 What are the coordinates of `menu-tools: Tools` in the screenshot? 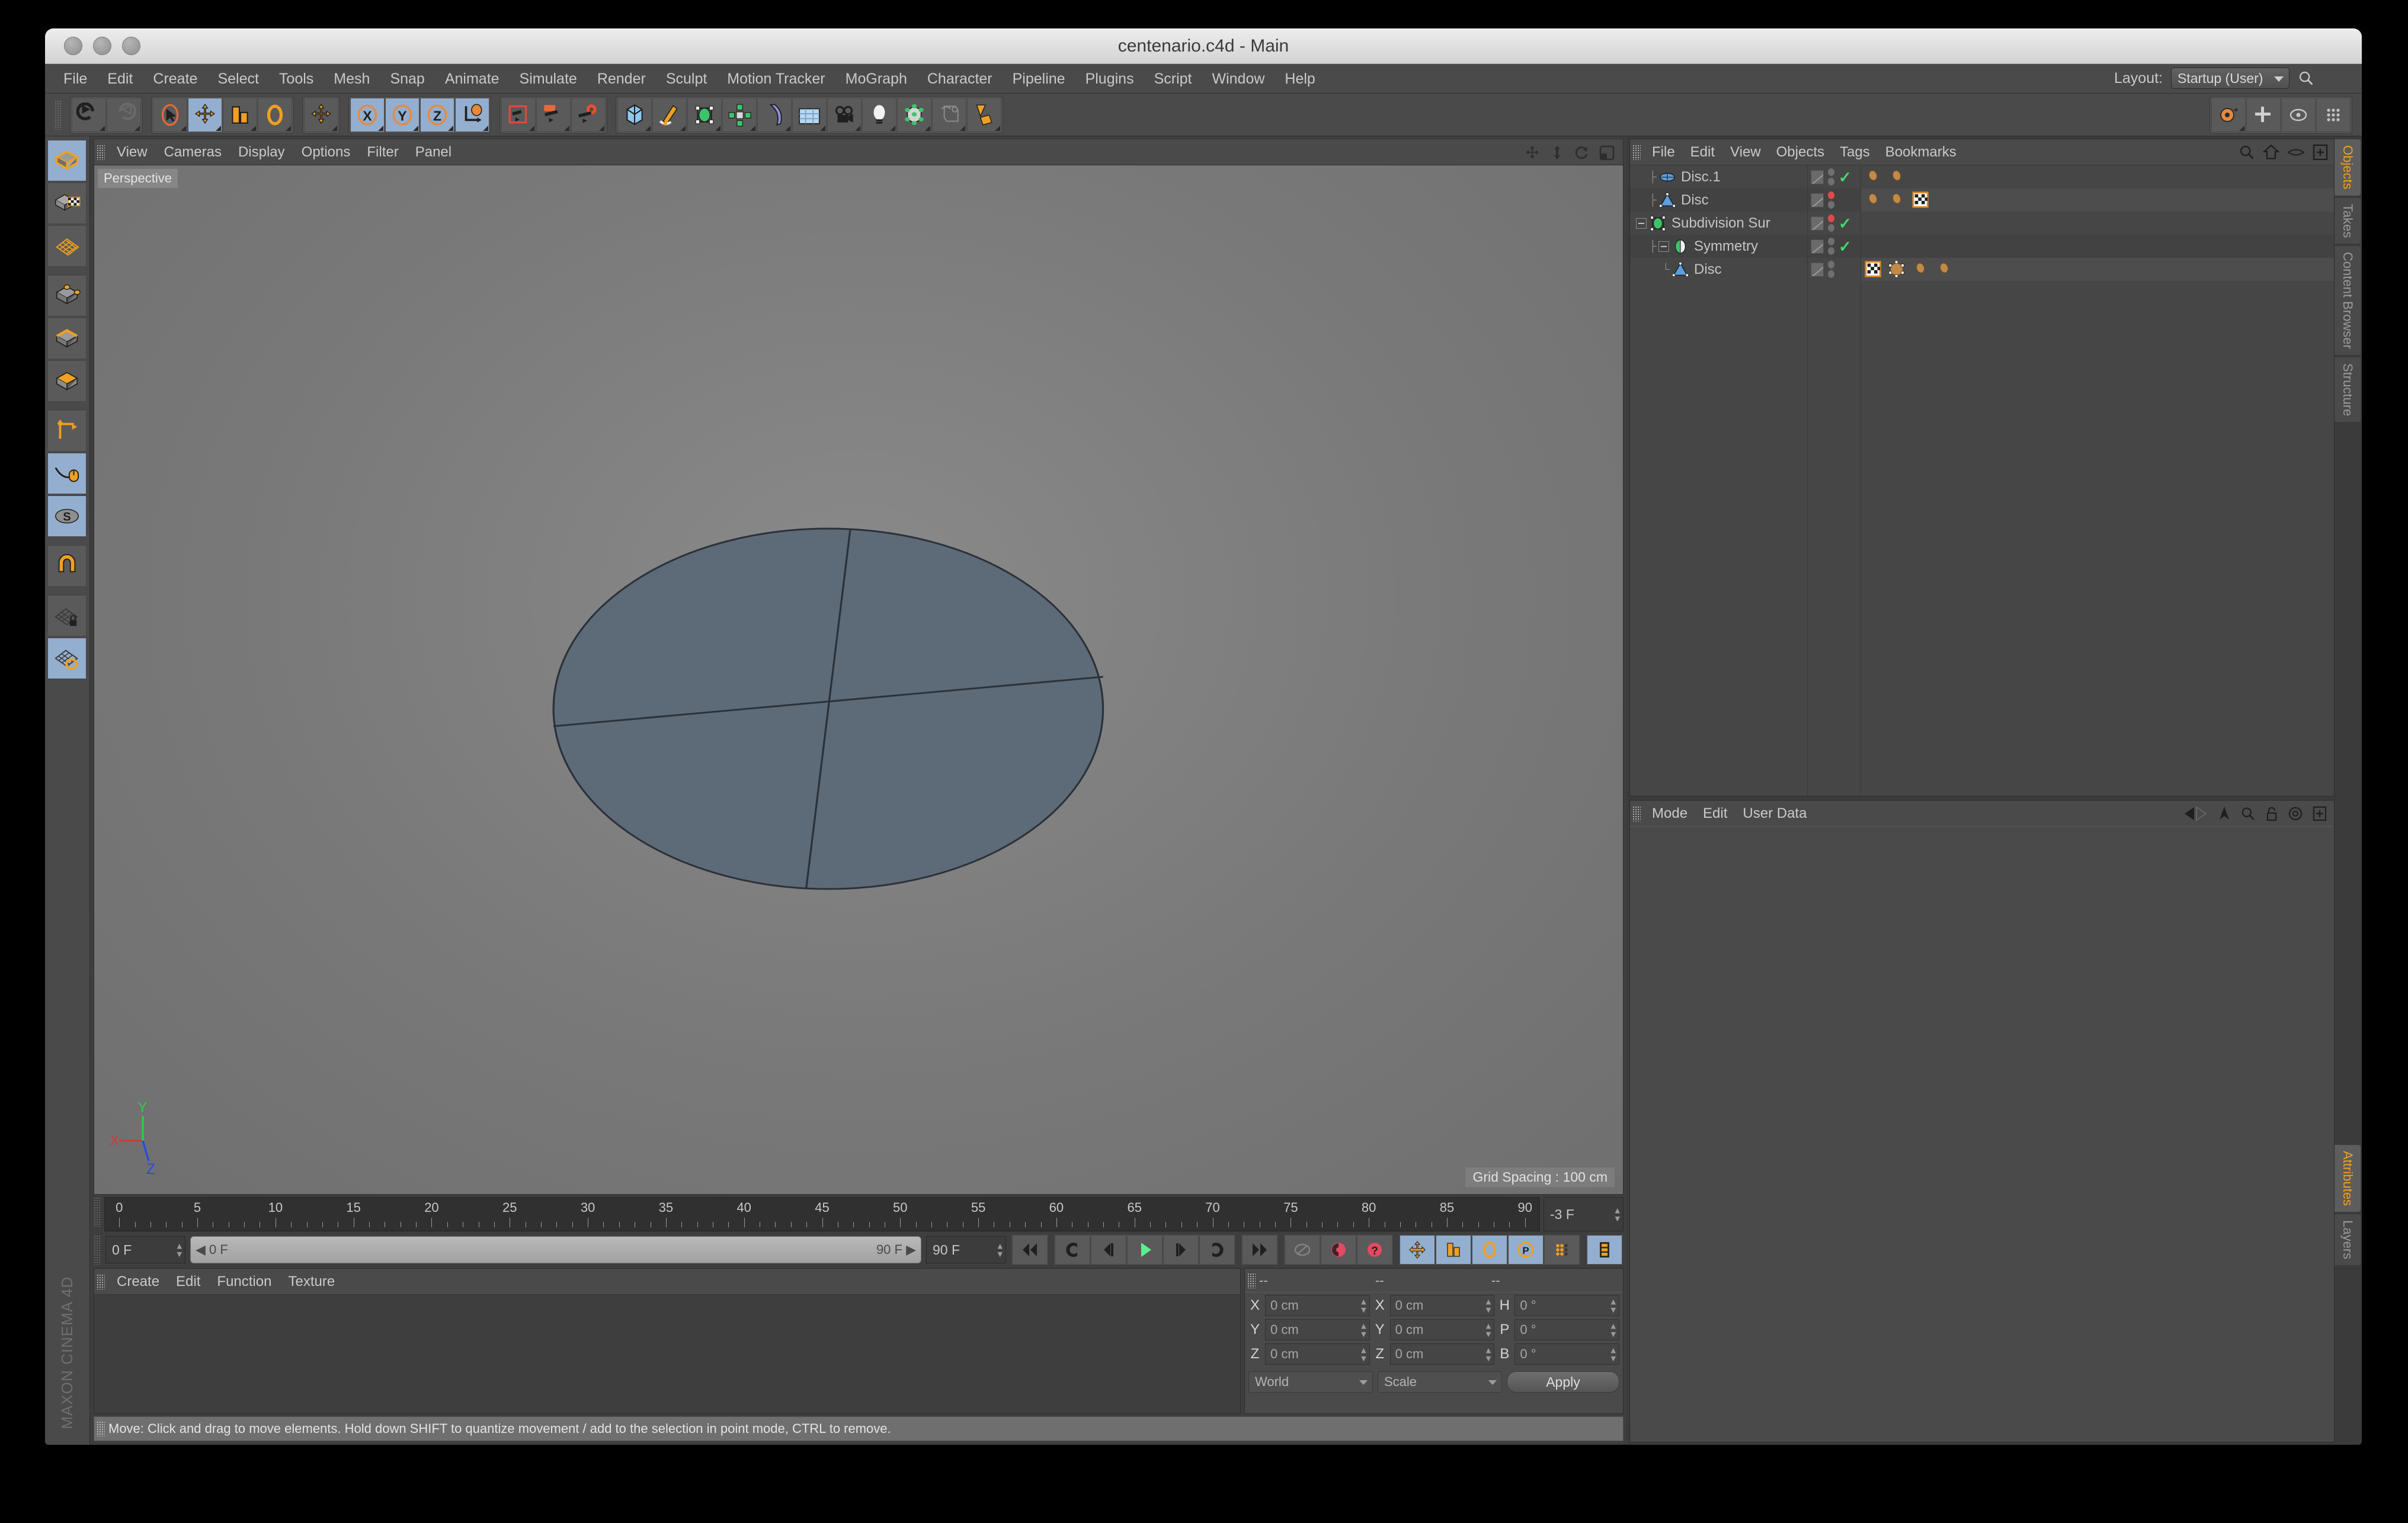 It's located at (296, 79).